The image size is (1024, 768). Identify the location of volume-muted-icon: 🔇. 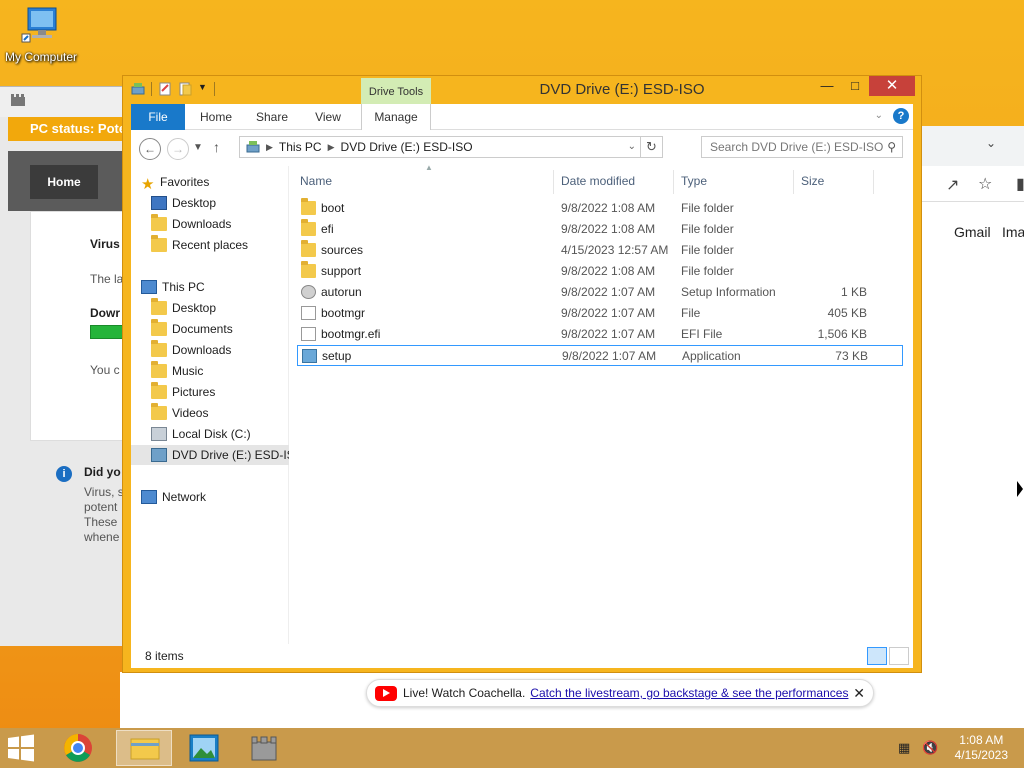
(930, 748).